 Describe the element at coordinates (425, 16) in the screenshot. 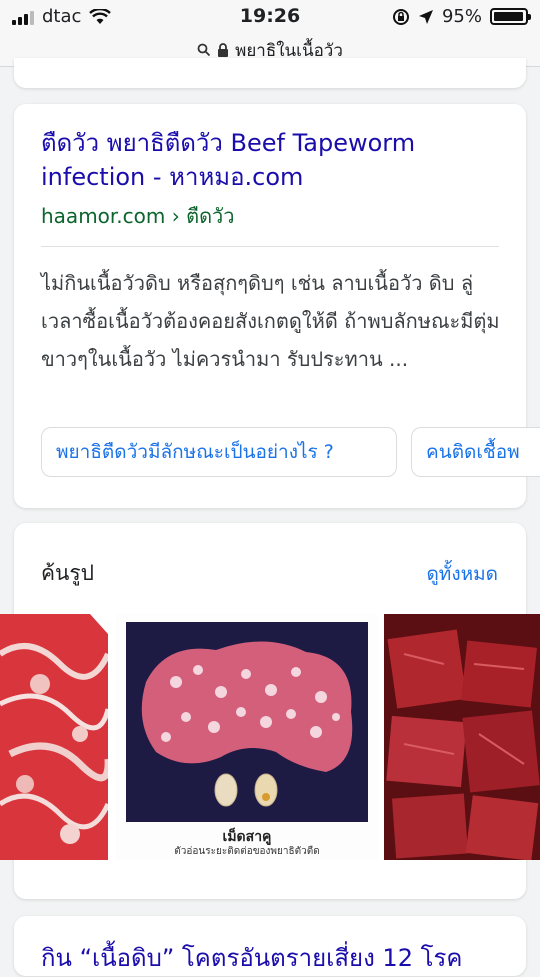

I see `location-arrow-icon` at that location.